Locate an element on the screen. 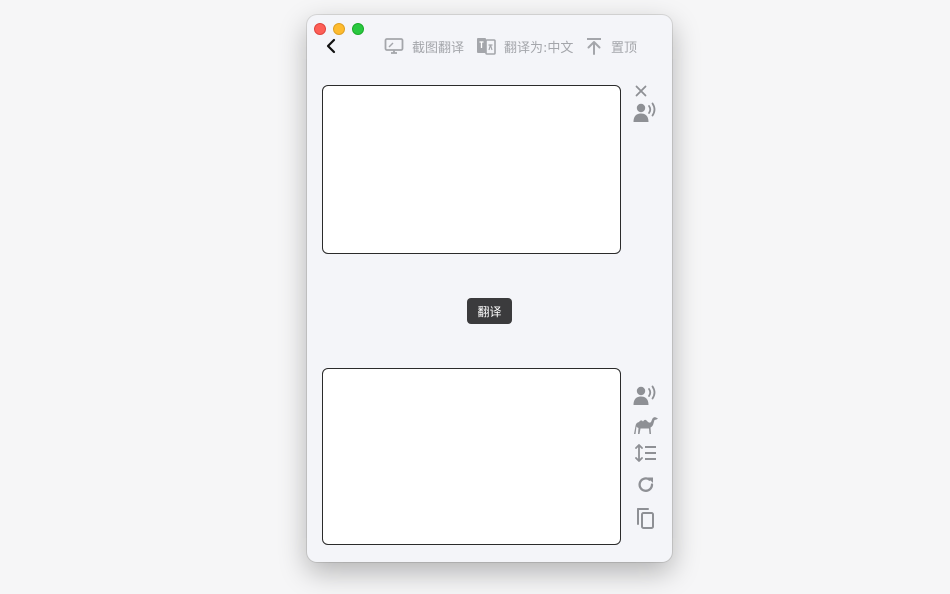 This screenshot has height=594, width=950. speak-input-button is located at coordinates (646, 112).